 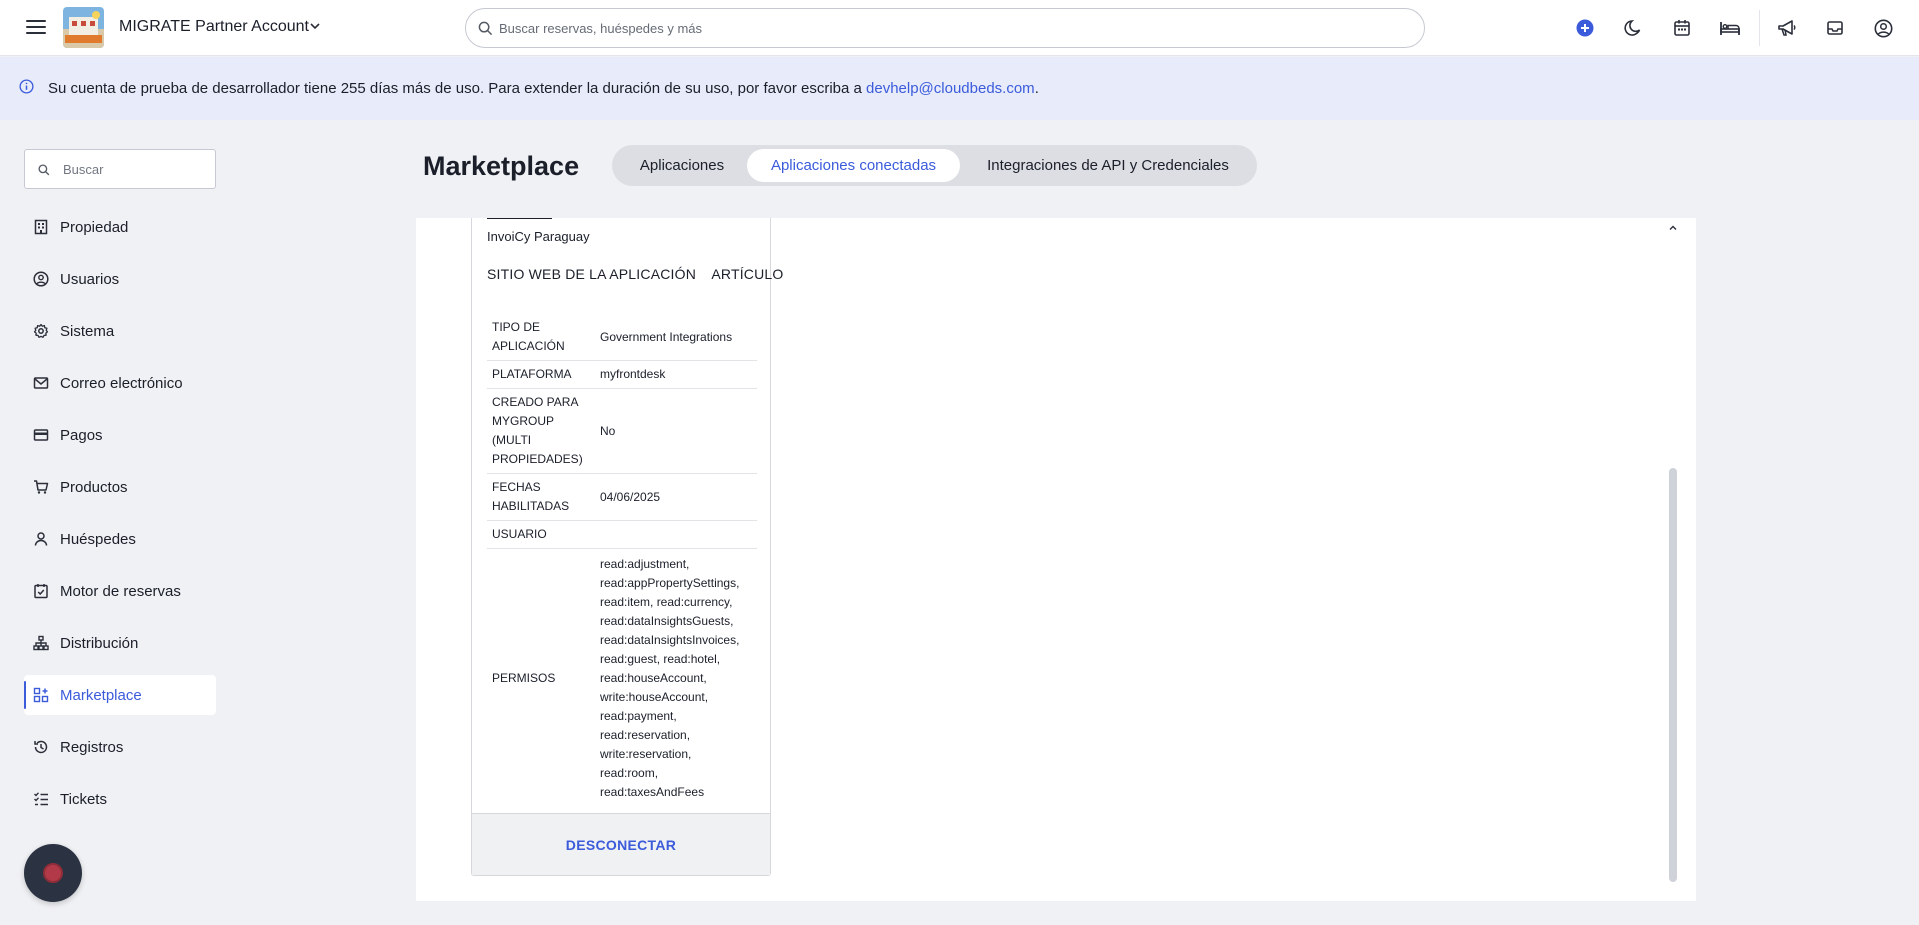 I want to click on card-footer: DESCONECTAR, so click(x=621, y=844).